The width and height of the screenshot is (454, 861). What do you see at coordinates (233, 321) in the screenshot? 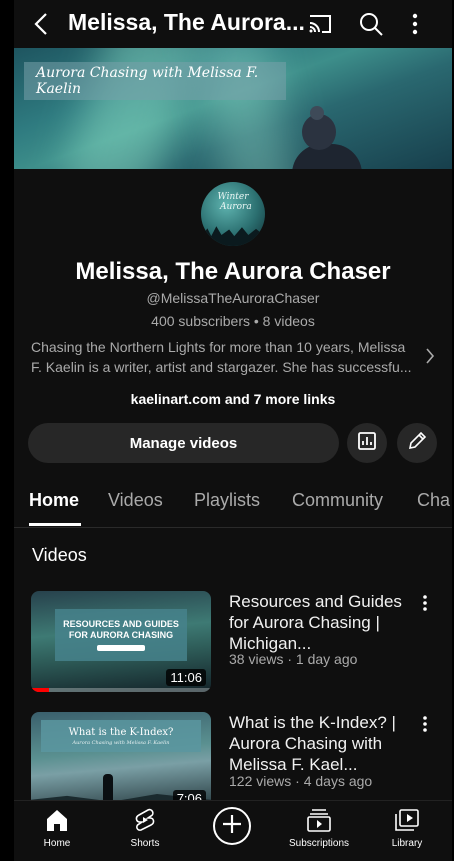
I see `channel-stats: 400 subscribers • 8 videos` at bounding box center [233, 321].